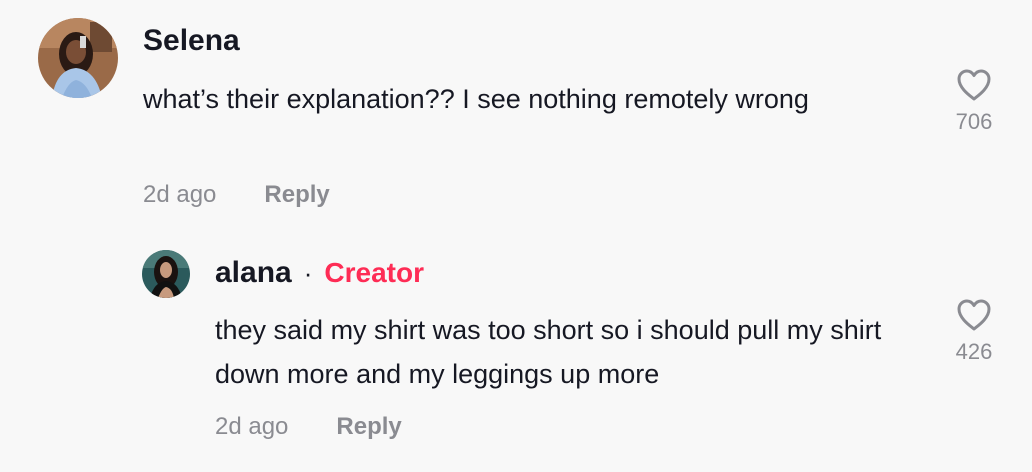 Image resolution: width=1032 pixels, height=472 pixels. Describe the element at coordinates (253, 273) in the screenshot. I see `comment-username: alana` at that location.